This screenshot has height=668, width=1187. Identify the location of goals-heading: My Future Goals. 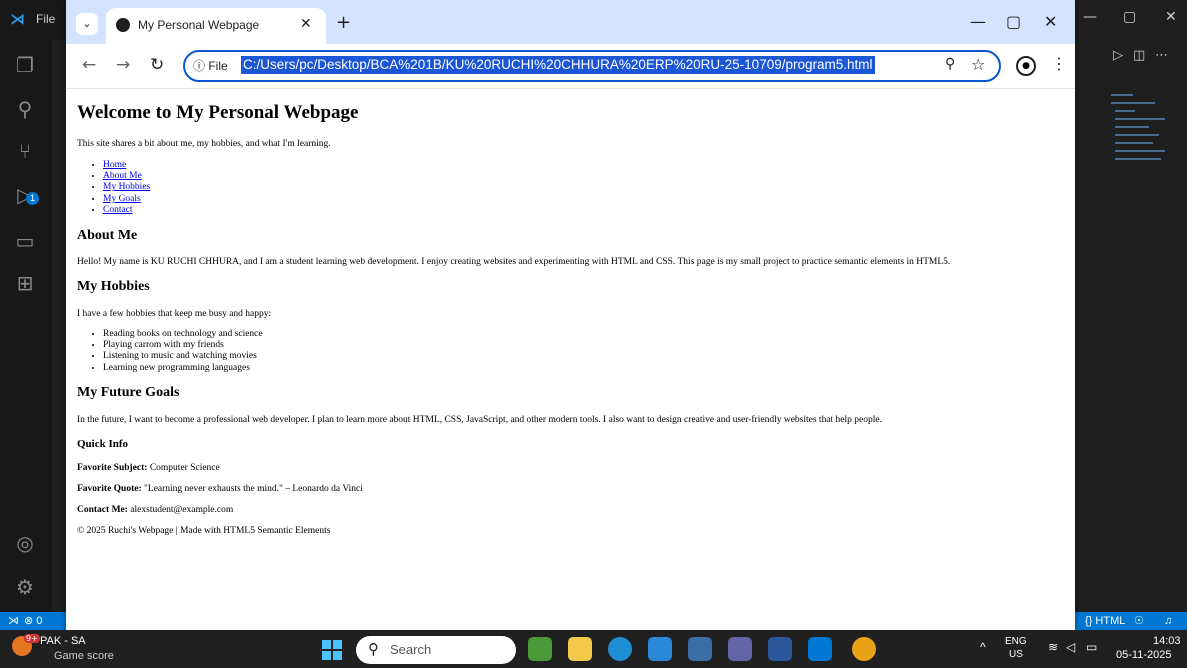
(128, 392).